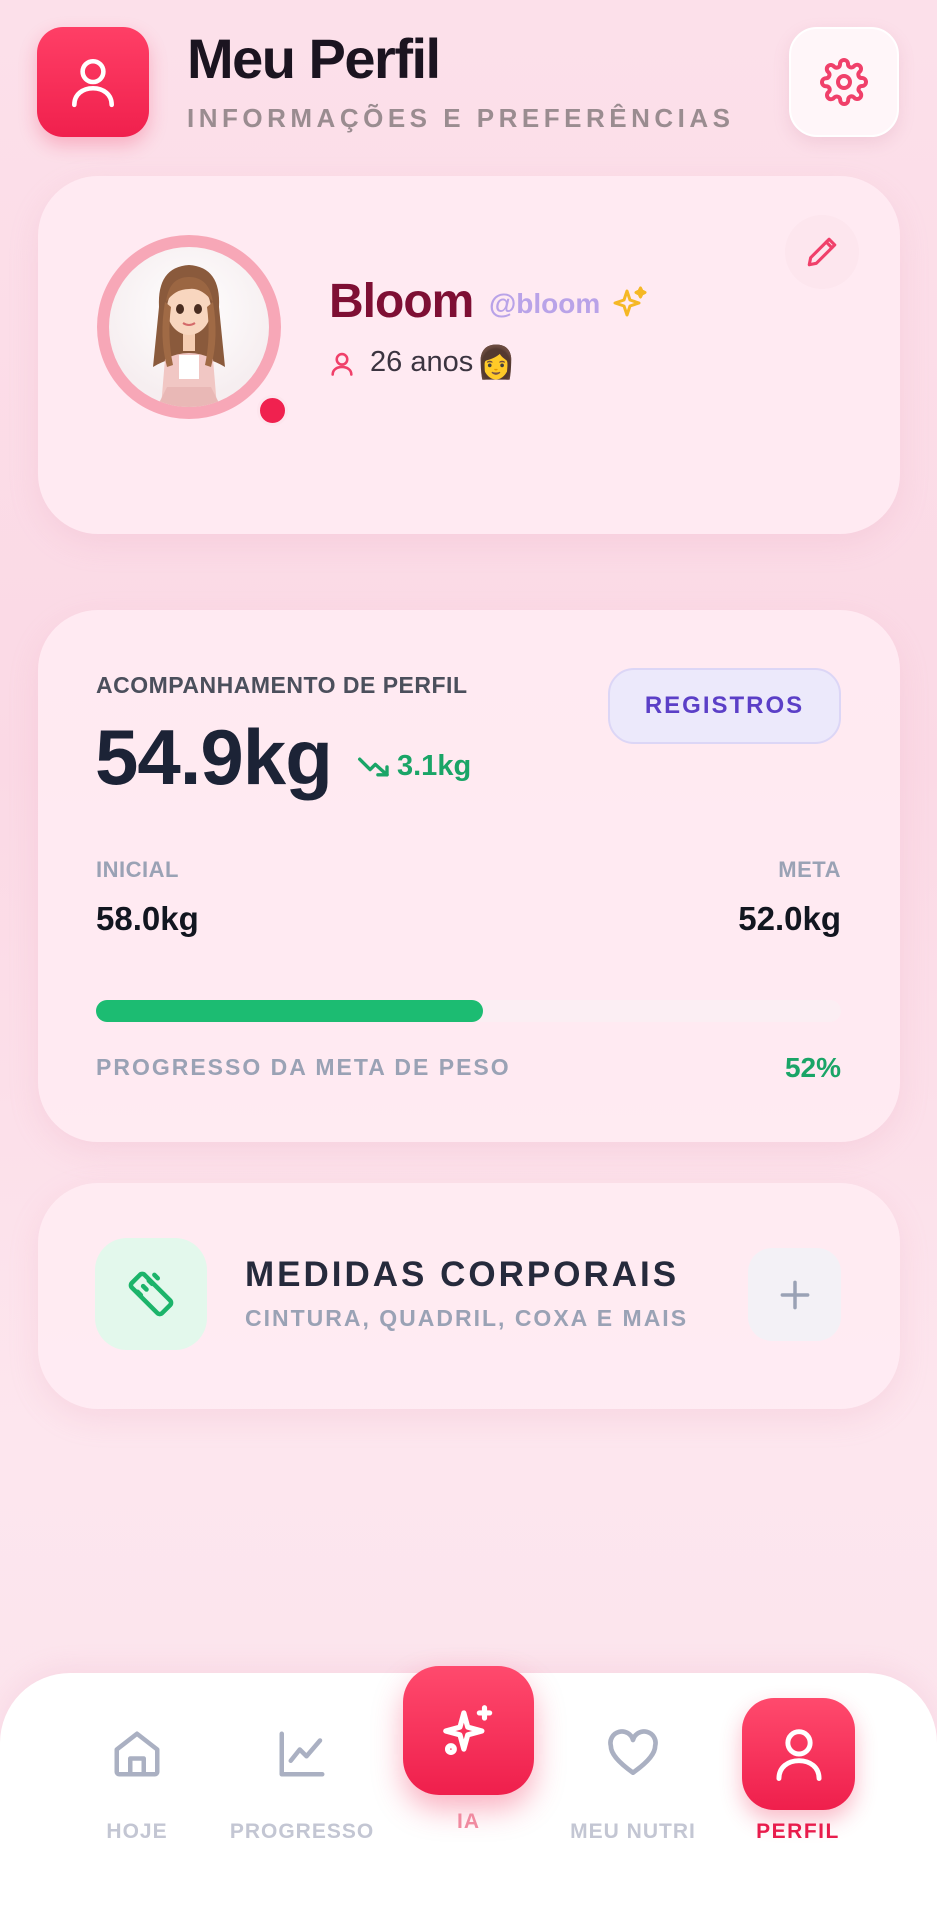 This screenshot has height=1920, width=937. I want to click on sparkle-icon, so click(630, 305).